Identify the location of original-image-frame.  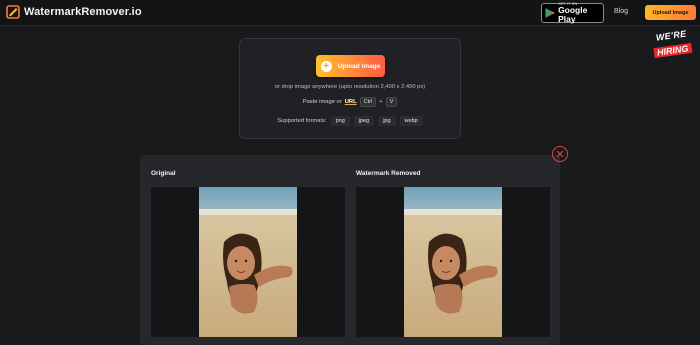
(248, 262).